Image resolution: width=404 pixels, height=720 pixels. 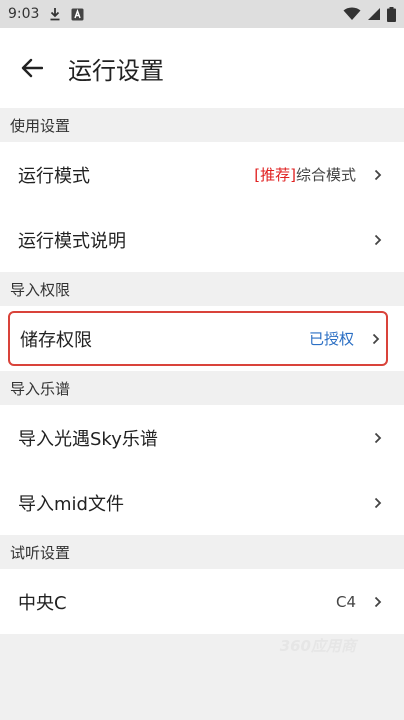 I want to click on preview-group: 中央C C4, so click(x=202, y=601).